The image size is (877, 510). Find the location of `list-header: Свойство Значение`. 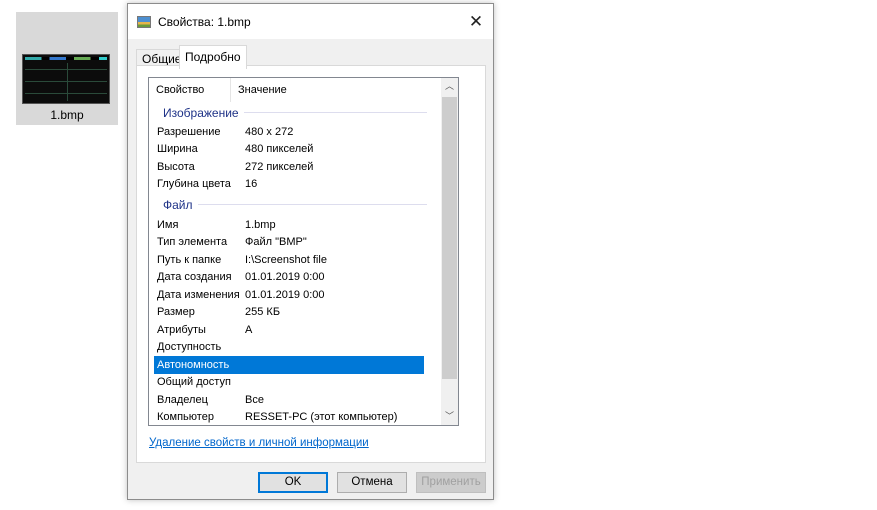

list-header: Свойство Значение is located at coordinates (296, 90).